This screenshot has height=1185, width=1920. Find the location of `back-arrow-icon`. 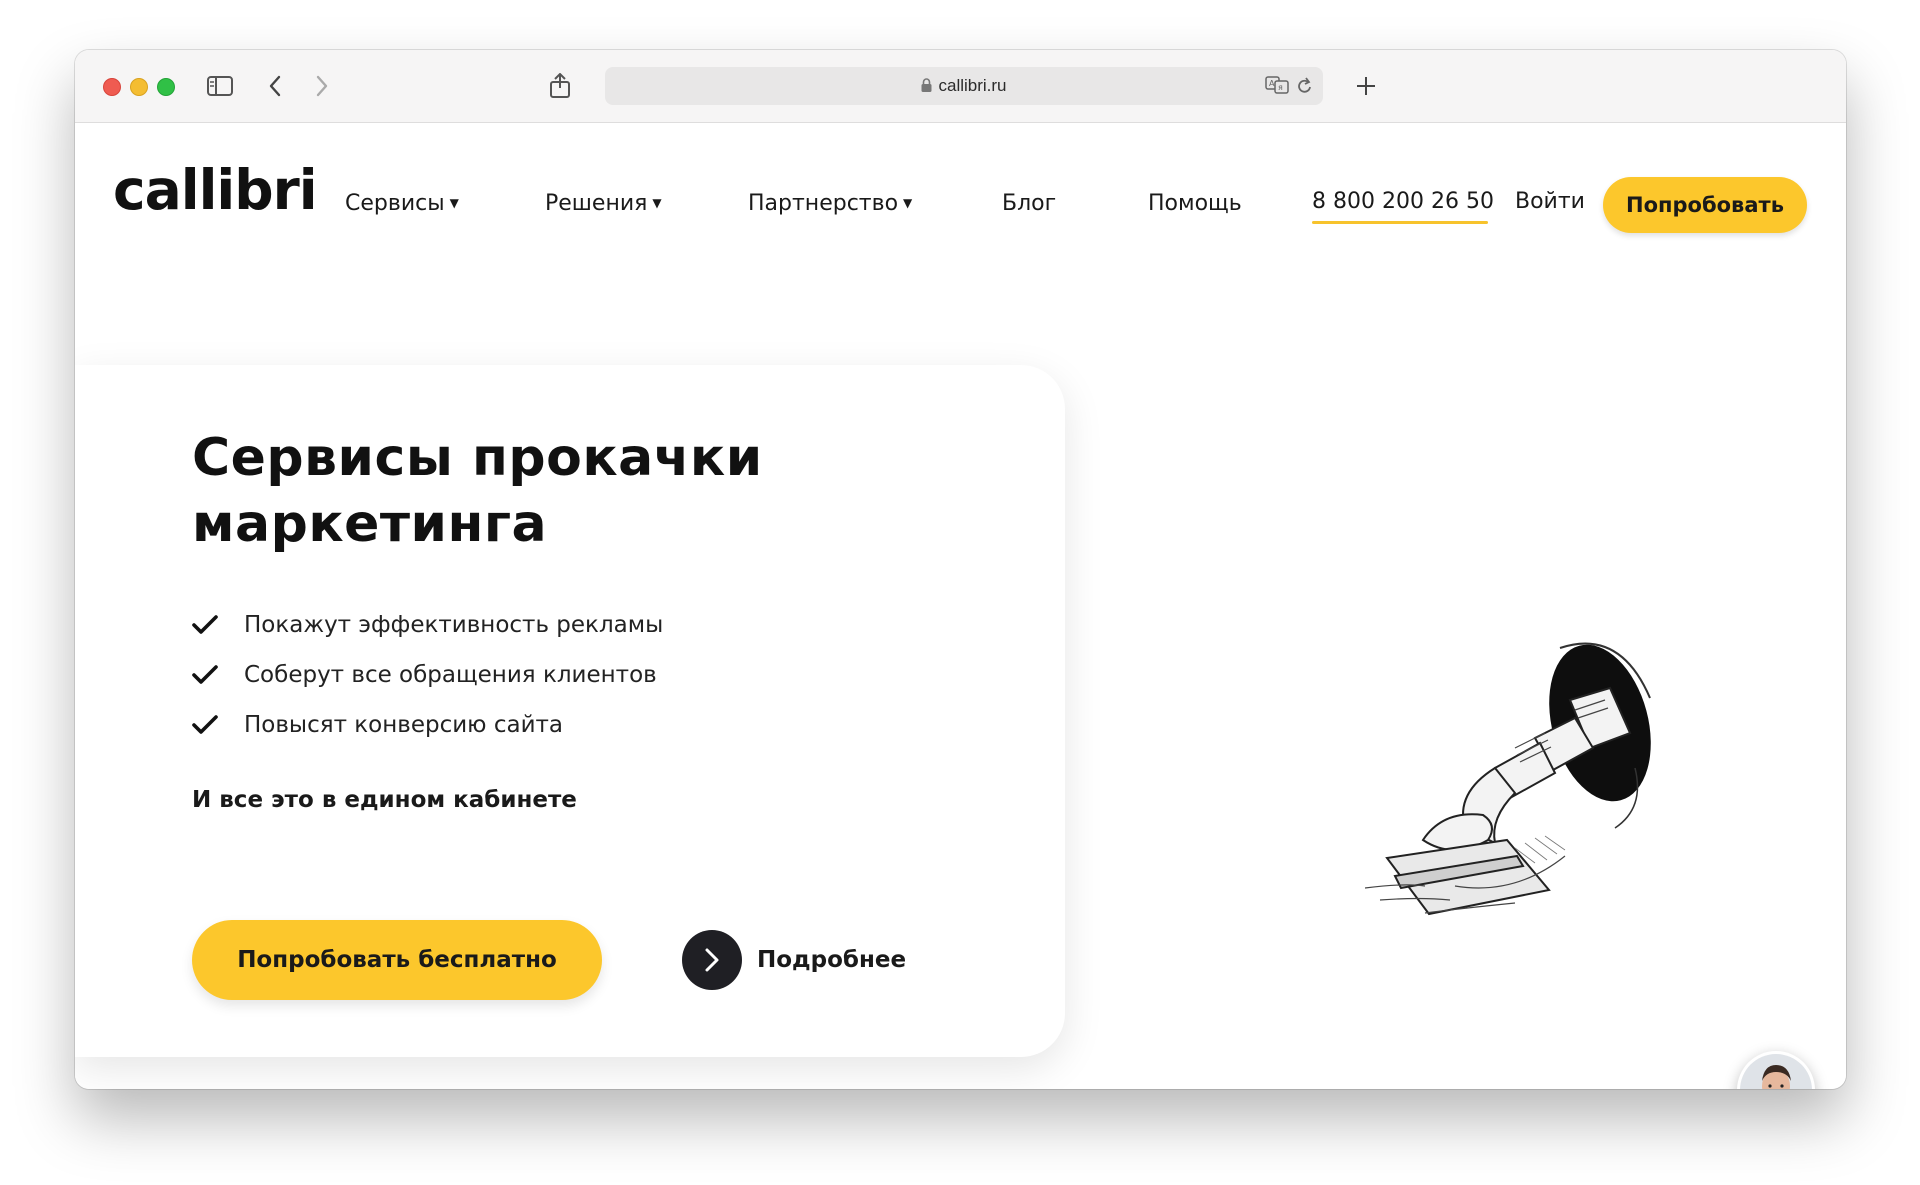

back-arrow-icon is located at coordinates (275, 86).